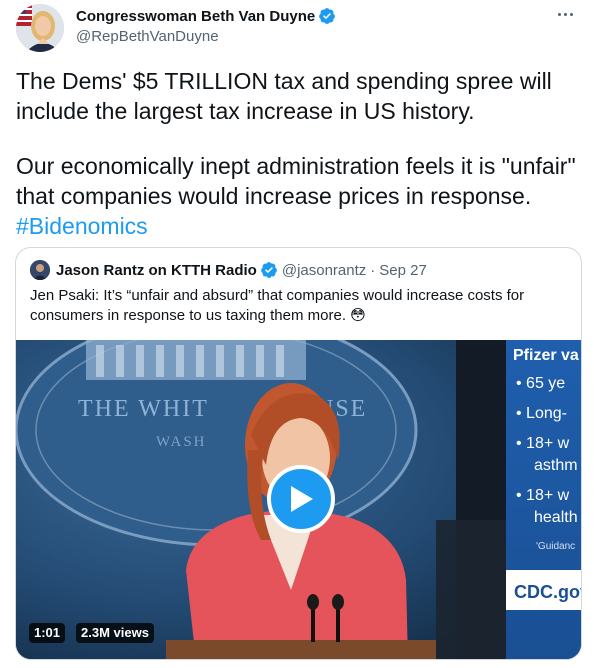  What do you see at coordinates (47, 633) in the screenshot?
I see `video-duration: 1:01` at bounding box center [47, 633].